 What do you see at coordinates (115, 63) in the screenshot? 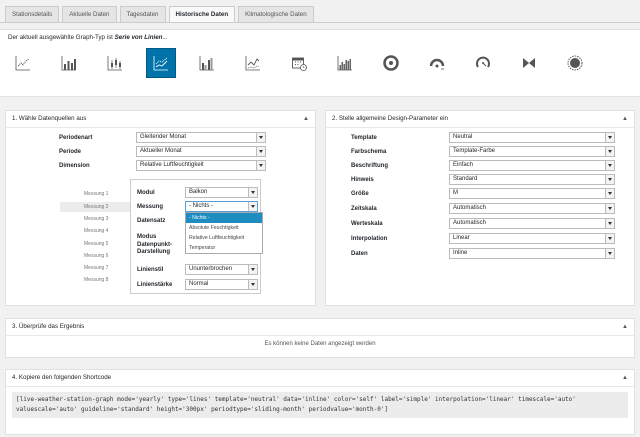
I see `candlestick-chart-icon` at bounding box center [115, 63].